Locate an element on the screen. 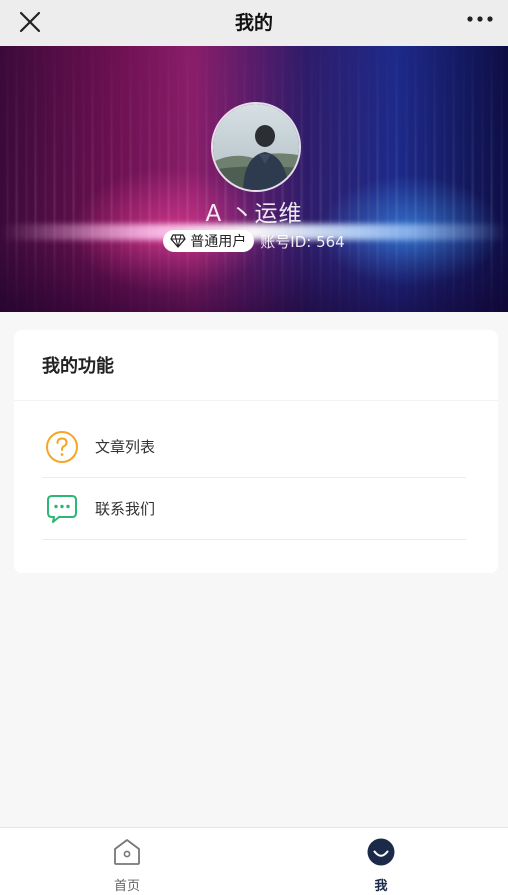 The height and width of the screenshot is (895, 508). tab-home-label: 首页 is located at coordinates (126, 886).